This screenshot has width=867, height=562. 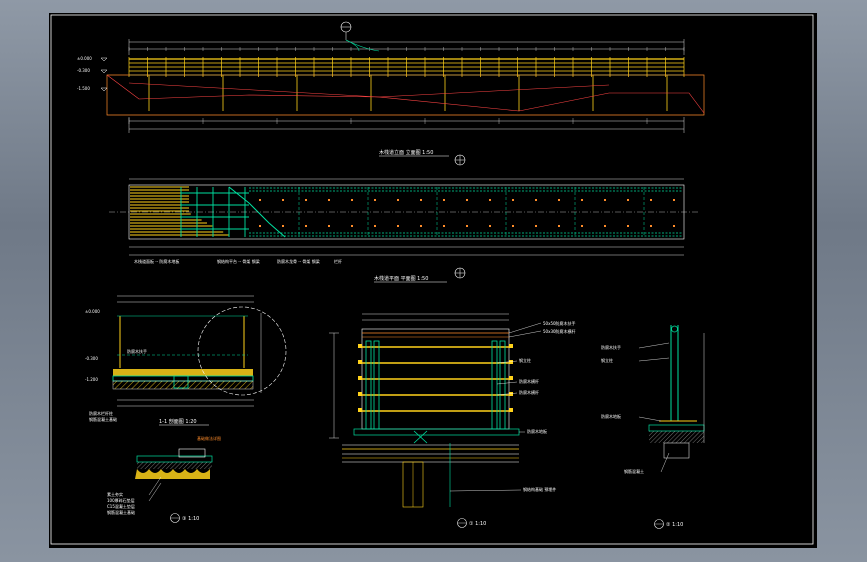 What do you see at coordinates (360, 36) in the screenshot?
I see `section-marker-icon` at bounding box center [360, 36].